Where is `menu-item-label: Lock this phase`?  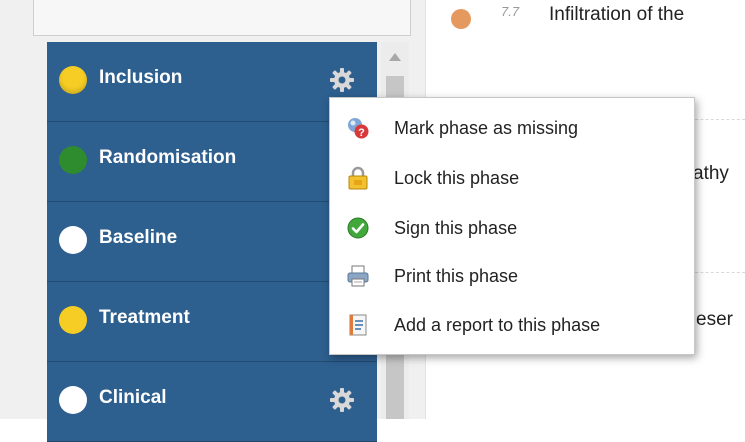
menu-item-label: Lock this phase is located at coordinates (457, 178).